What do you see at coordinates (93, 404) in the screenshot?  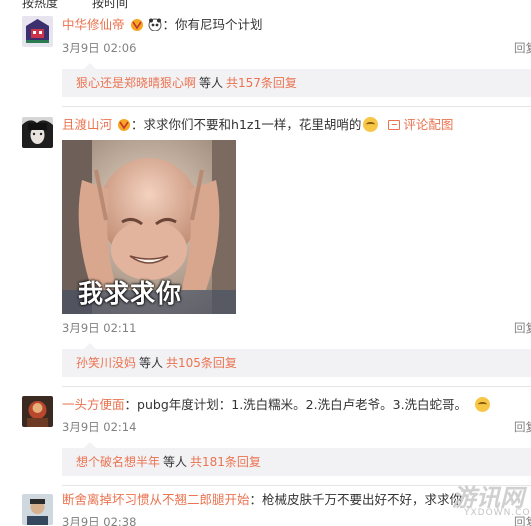 I see `comment-username: 一头方便面` at bounding box center [93, 404].